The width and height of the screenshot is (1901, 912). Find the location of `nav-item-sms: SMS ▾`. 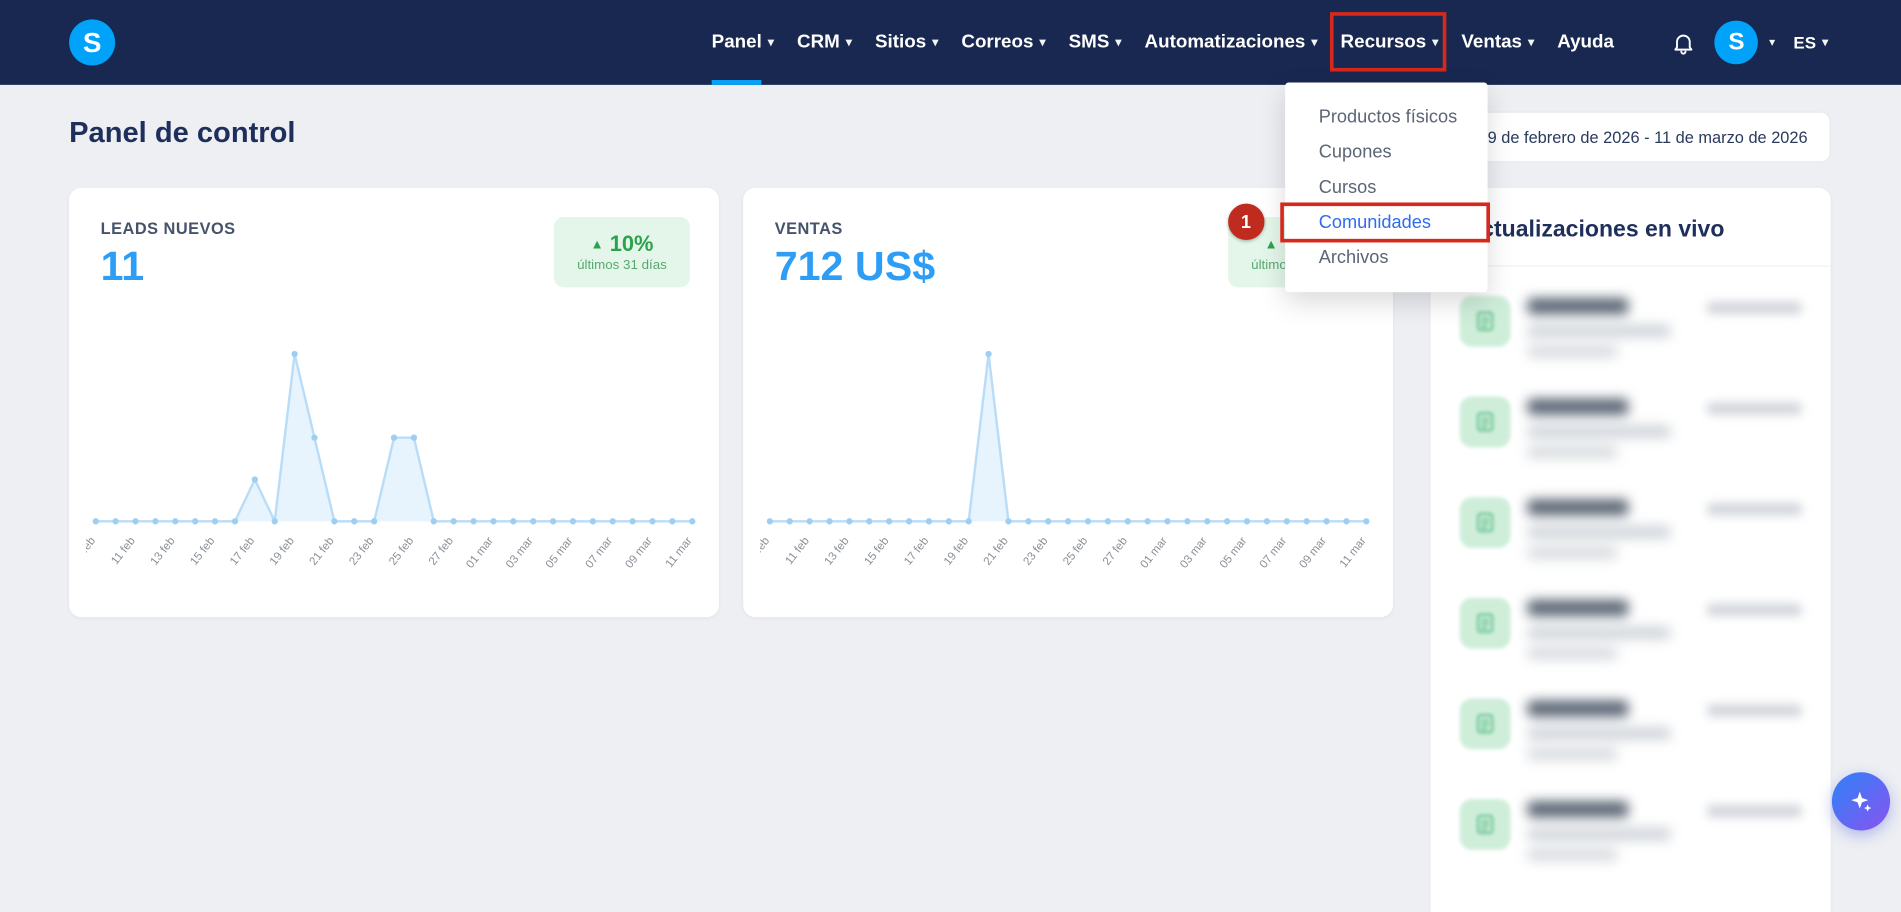

nav-item-sms: SMS ▾ is located at coordinates (1095, 42).